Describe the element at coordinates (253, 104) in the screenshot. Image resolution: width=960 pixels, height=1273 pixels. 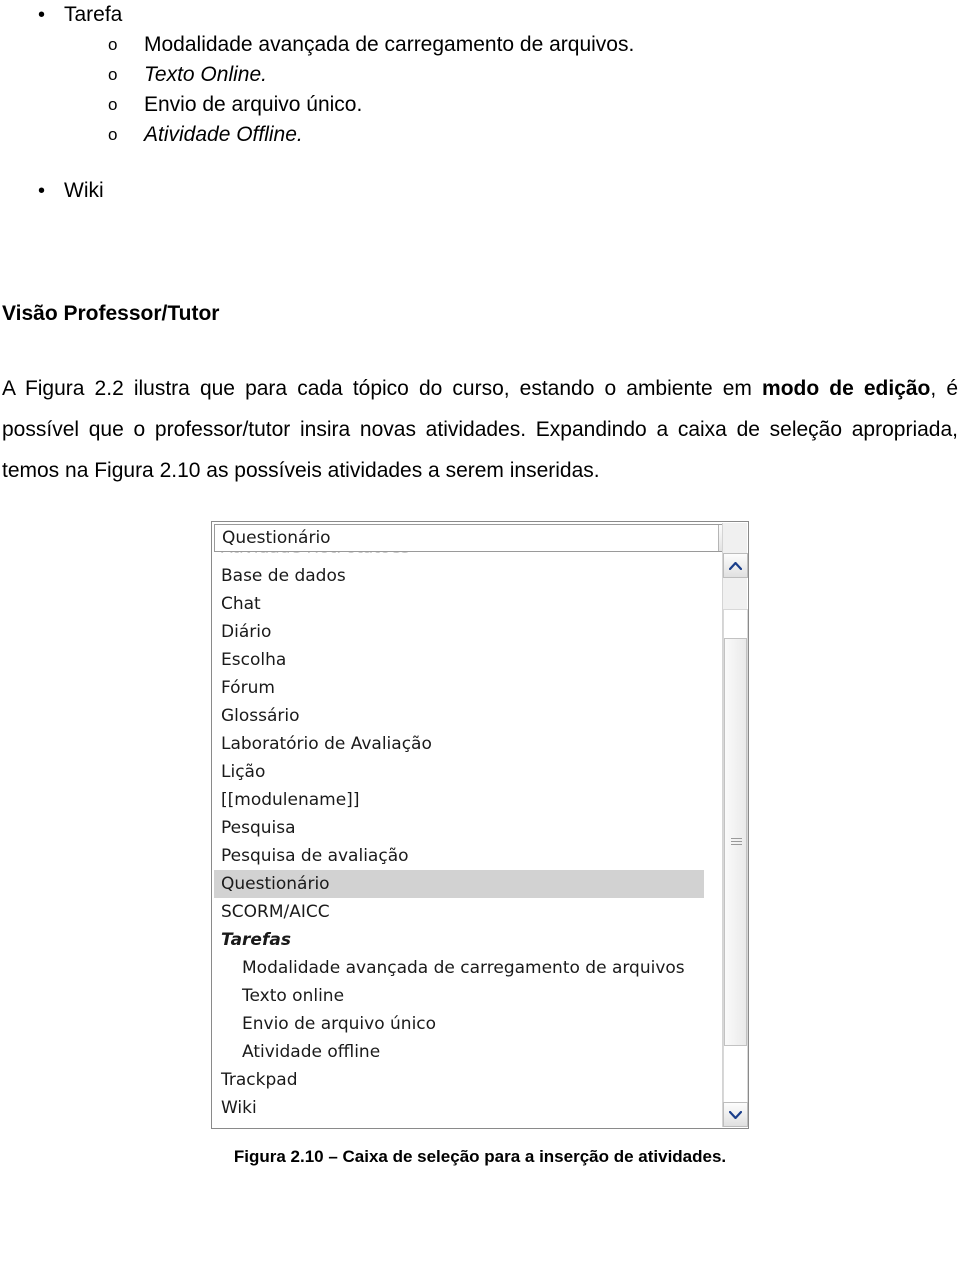
I see `list-item-label: Envio de arquivo único.` at that location.